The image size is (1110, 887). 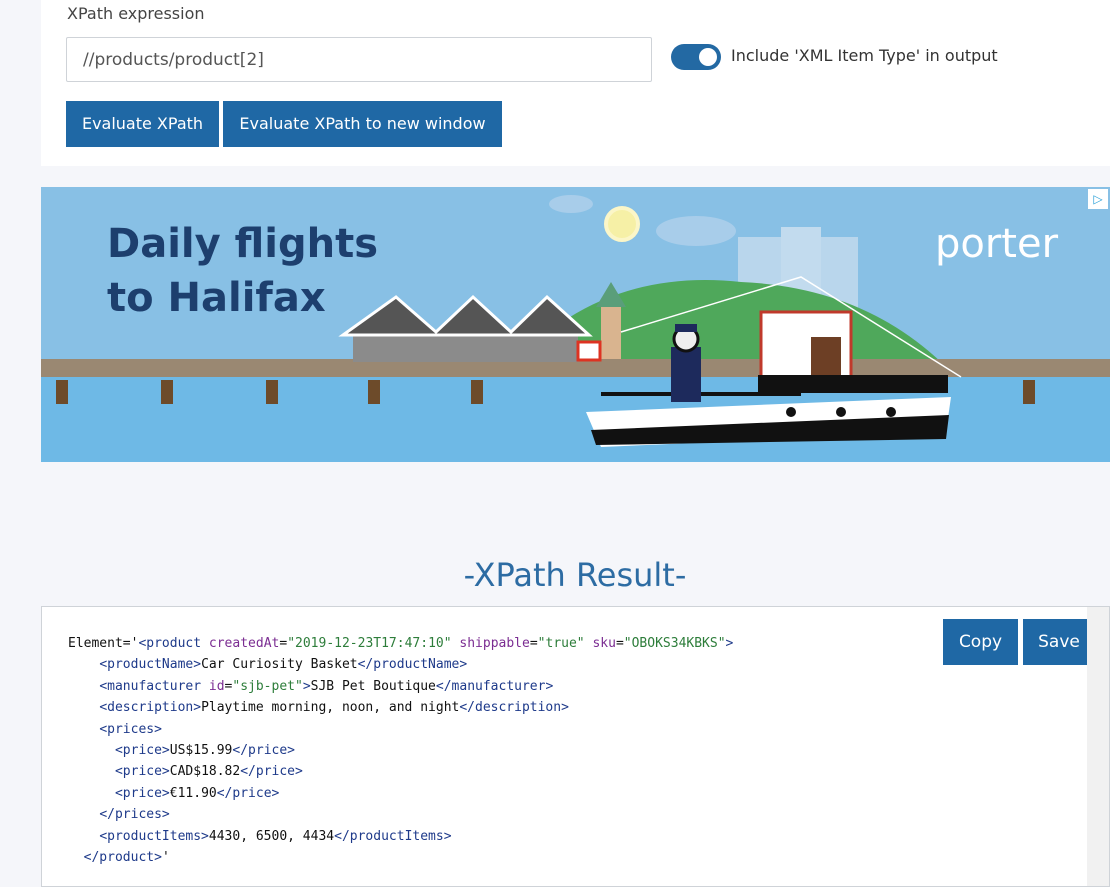 I want to click on code-token: <productItems>, so click(x=154, y=836).